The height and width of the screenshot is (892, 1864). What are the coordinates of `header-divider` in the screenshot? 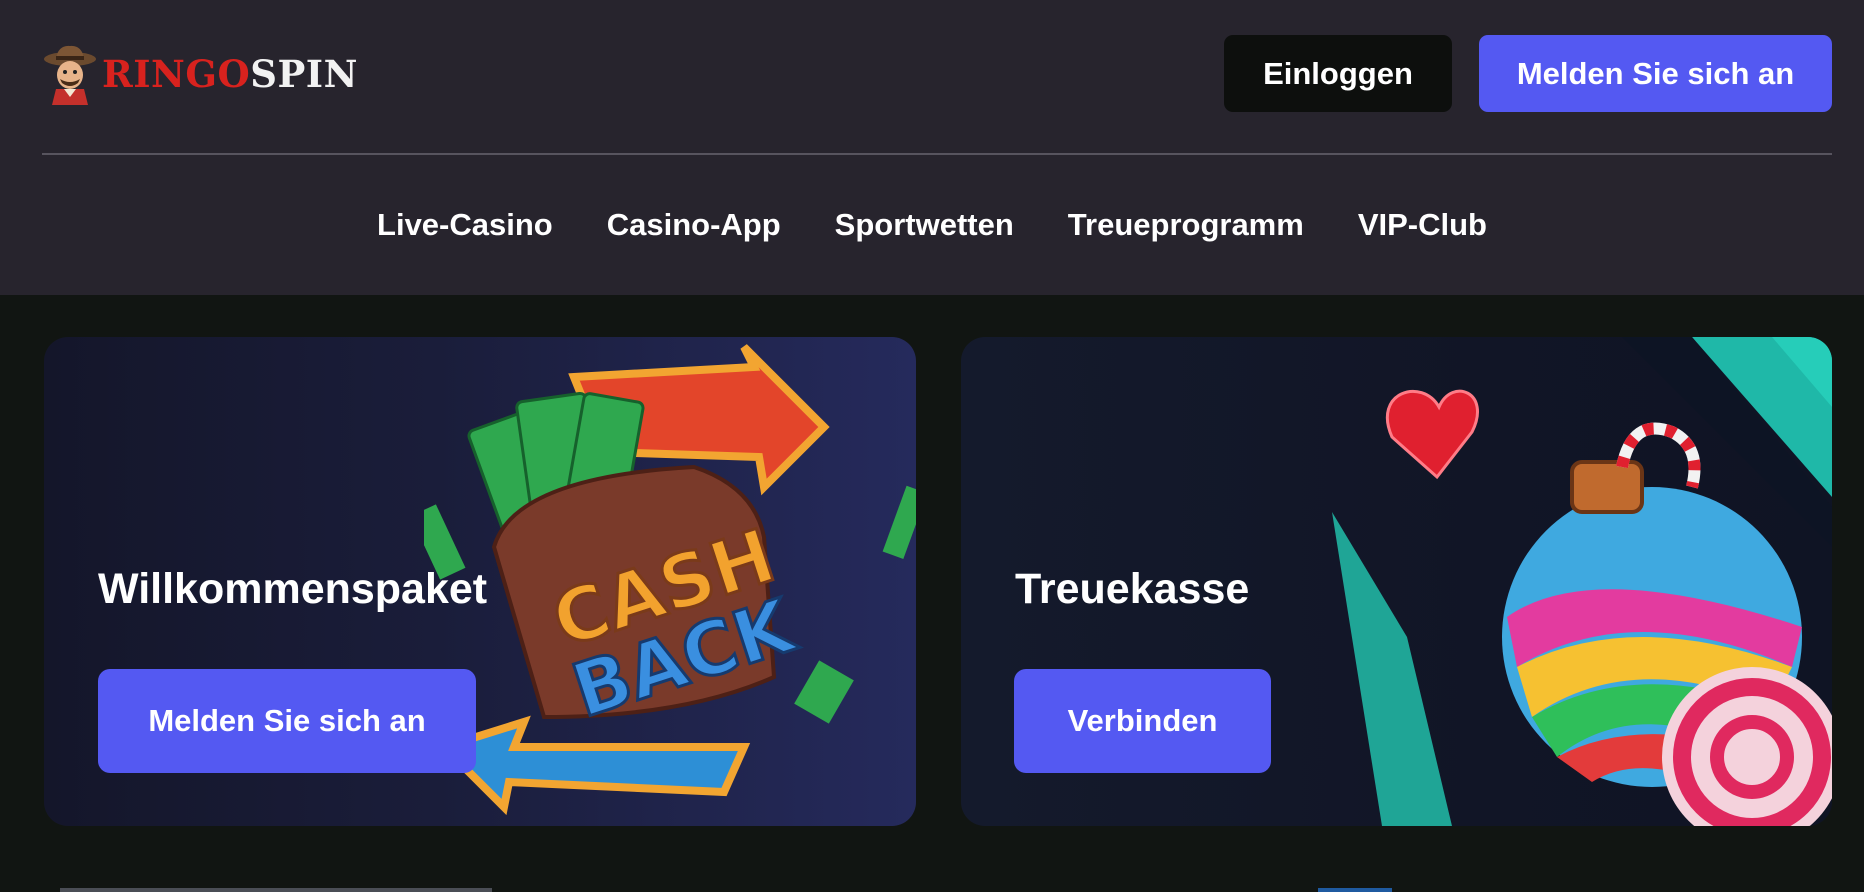 It's located at (937, 154).